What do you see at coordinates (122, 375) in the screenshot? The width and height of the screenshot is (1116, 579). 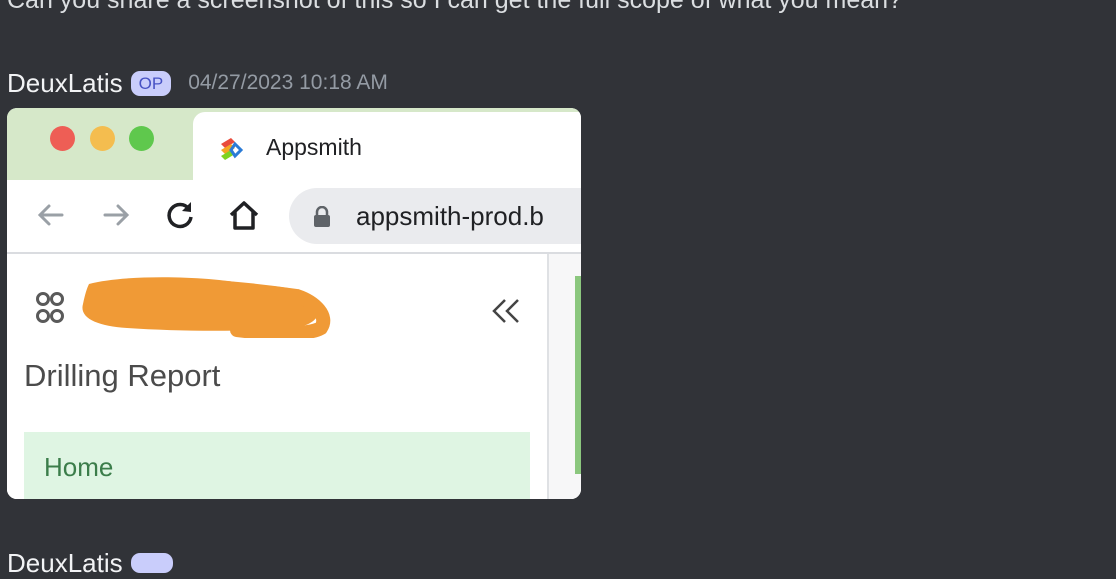 I see `app-title: Drilling Report` at bounding box center [122, 375].